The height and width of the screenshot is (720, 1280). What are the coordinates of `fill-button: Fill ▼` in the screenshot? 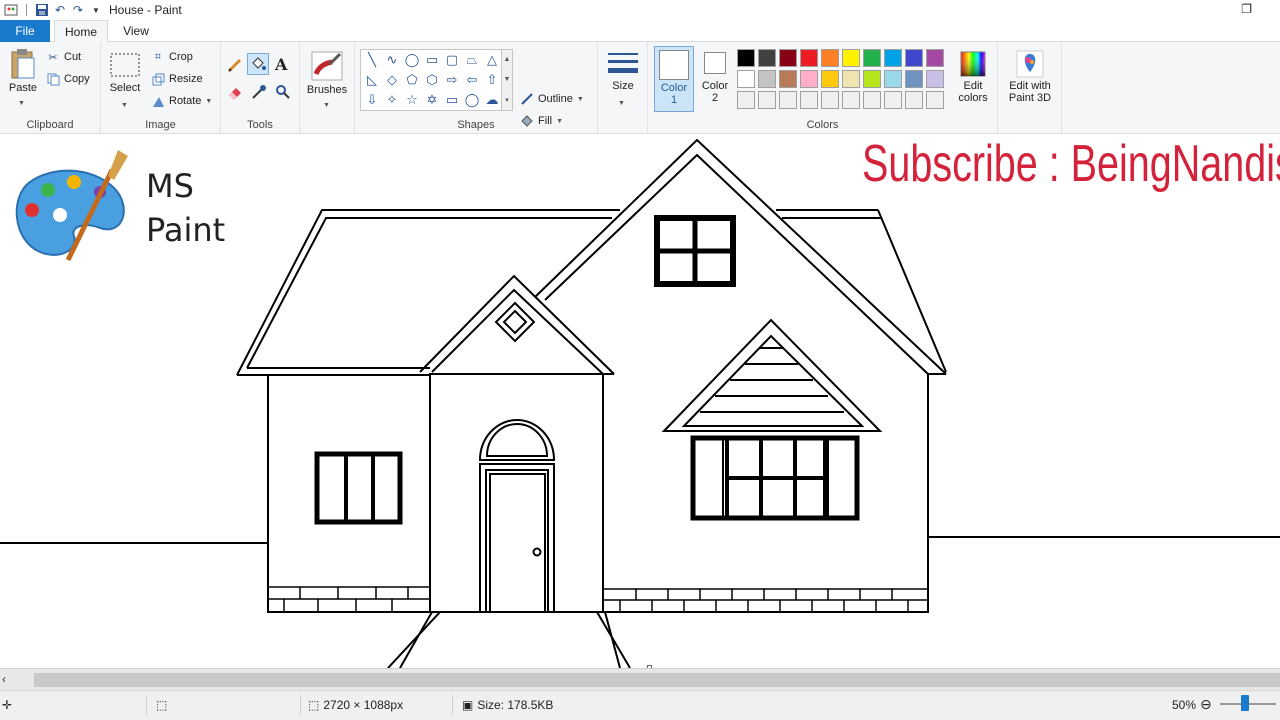 It's located at (541, 121).